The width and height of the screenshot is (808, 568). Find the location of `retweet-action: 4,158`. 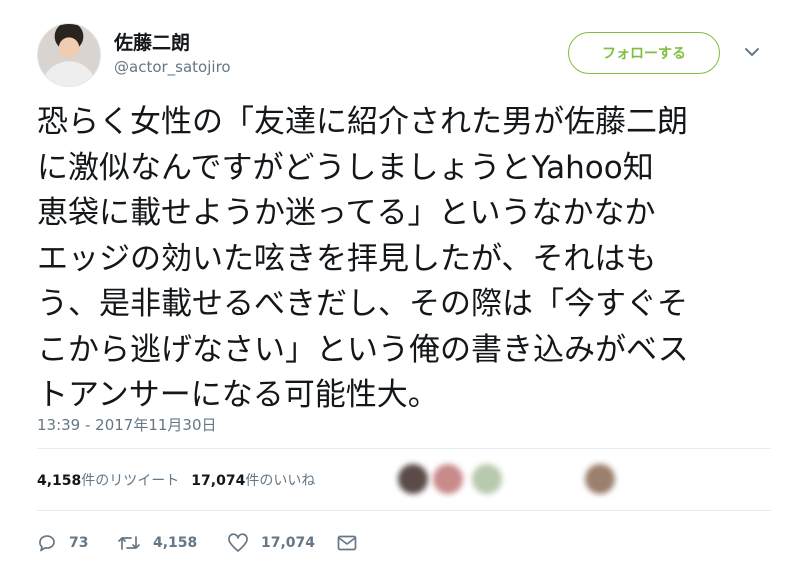

retweet-action: 4,158 is located at coordinates (172, 543).